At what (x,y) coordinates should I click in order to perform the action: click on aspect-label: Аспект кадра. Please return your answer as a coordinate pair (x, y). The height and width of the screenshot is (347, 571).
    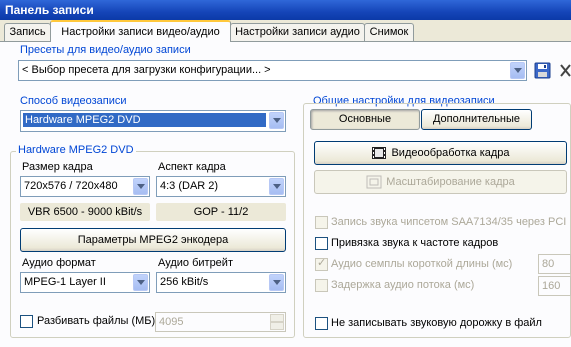
    Looking at the image, I should click on (192, 167).